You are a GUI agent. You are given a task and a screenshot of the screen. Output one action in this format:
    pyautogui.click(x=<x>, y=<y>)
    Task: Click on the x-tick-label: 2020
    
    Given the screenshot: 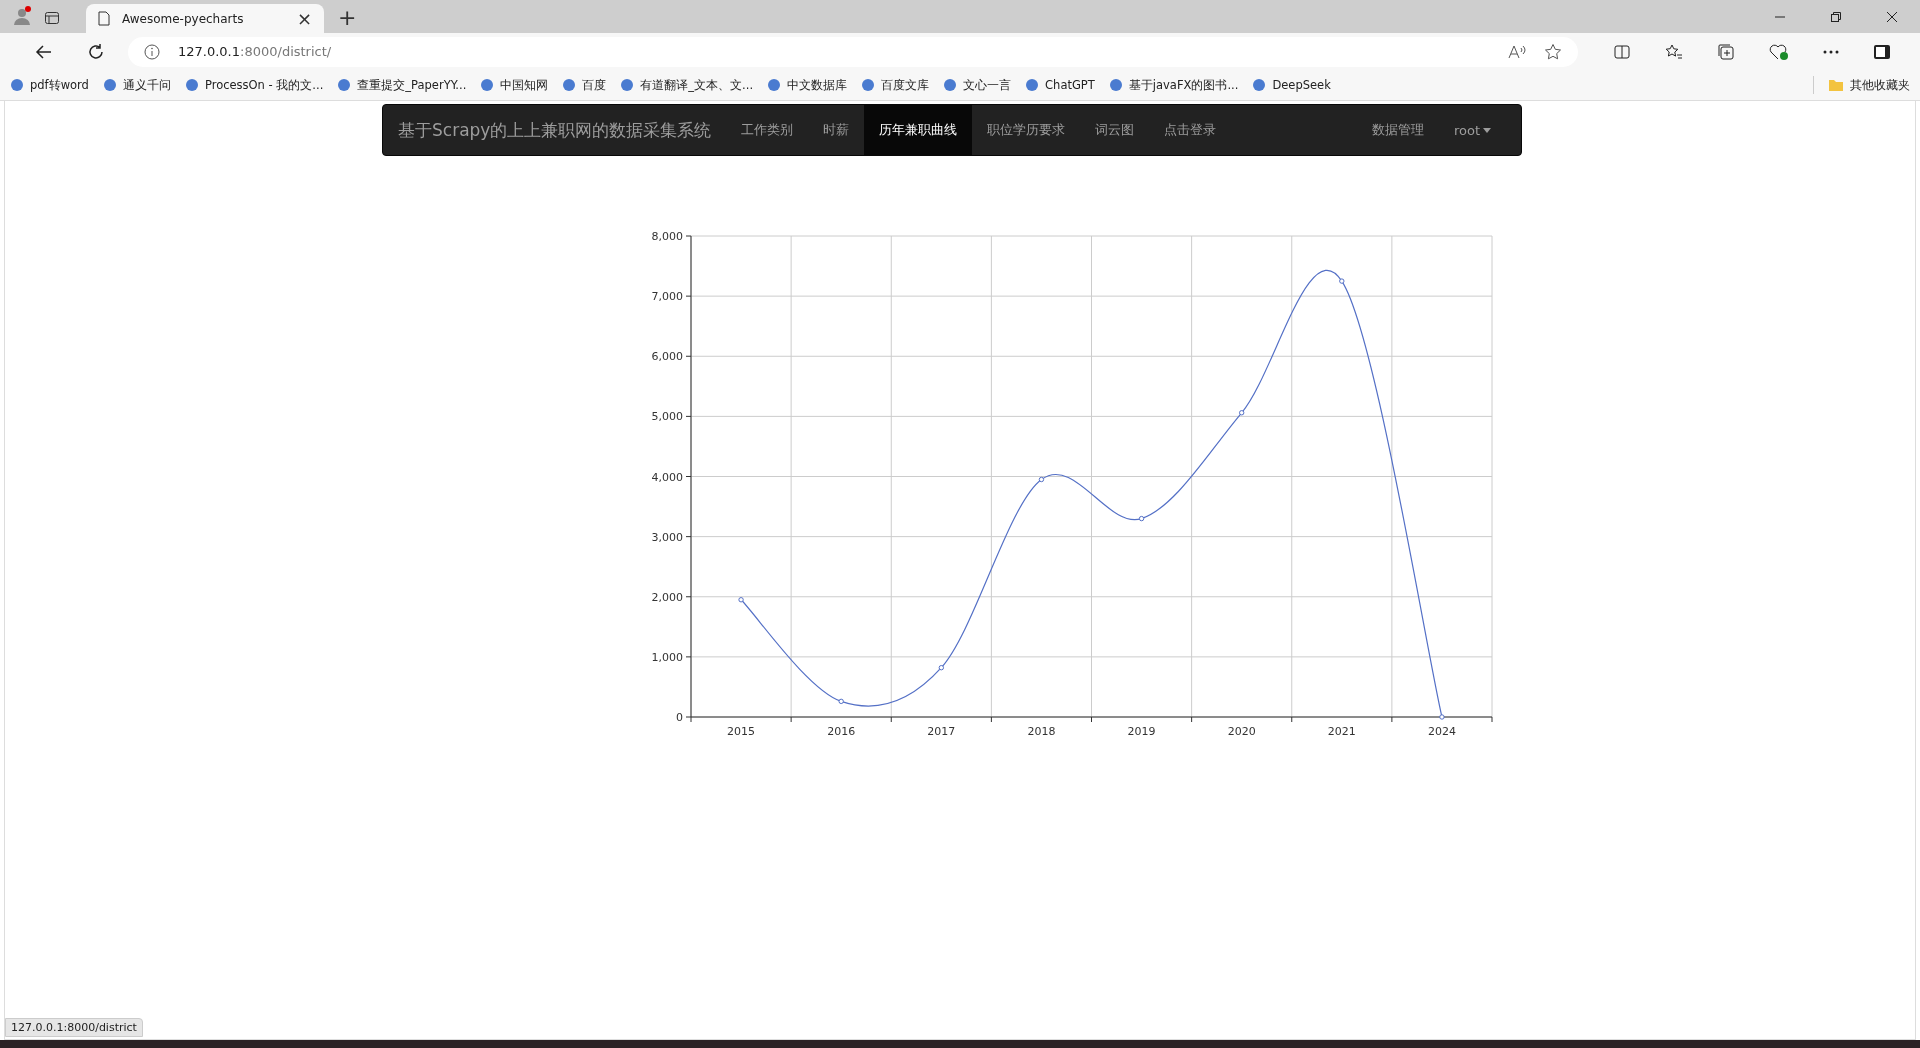 What is the action you would take?
    pyautogui.click(x=1241, y=731)
    